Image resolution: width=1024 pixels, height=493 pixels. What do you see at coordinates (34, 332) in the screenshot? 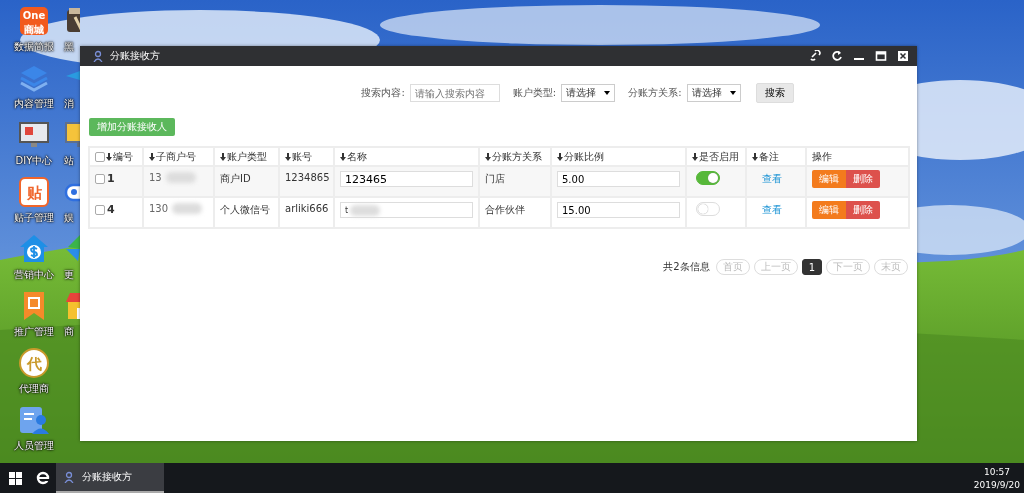
I see `icon-label: 推广管理` at bounding box center [34, 332].